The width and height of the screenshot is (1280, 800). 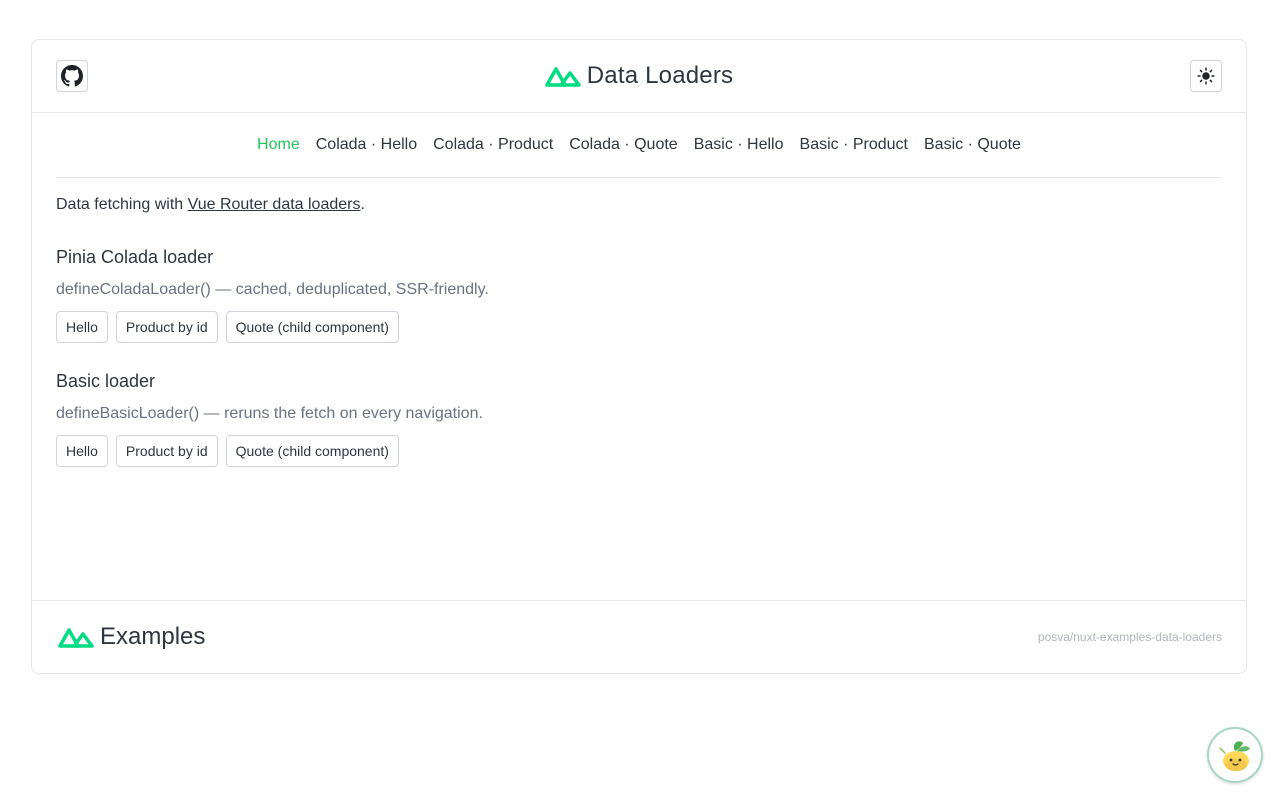 What do you see at coordinates (278, 145) in the screenshot?
I see `nav-item-home: Home` at bounding box center [278, 145].